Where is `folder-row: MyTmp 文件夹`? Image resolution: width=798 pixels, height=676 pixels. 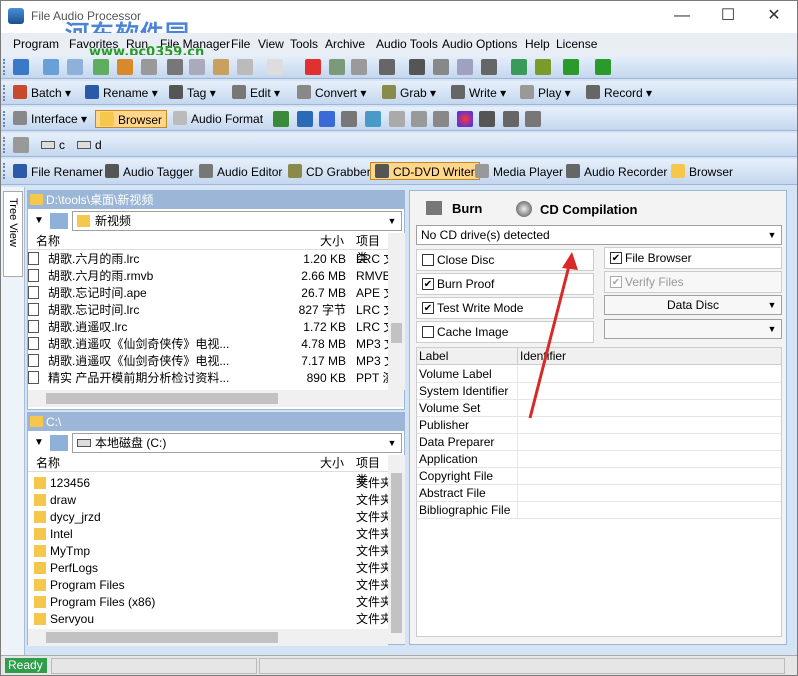
folder-row: MyTmp 文件夹 is located at coordinates (208, 551).